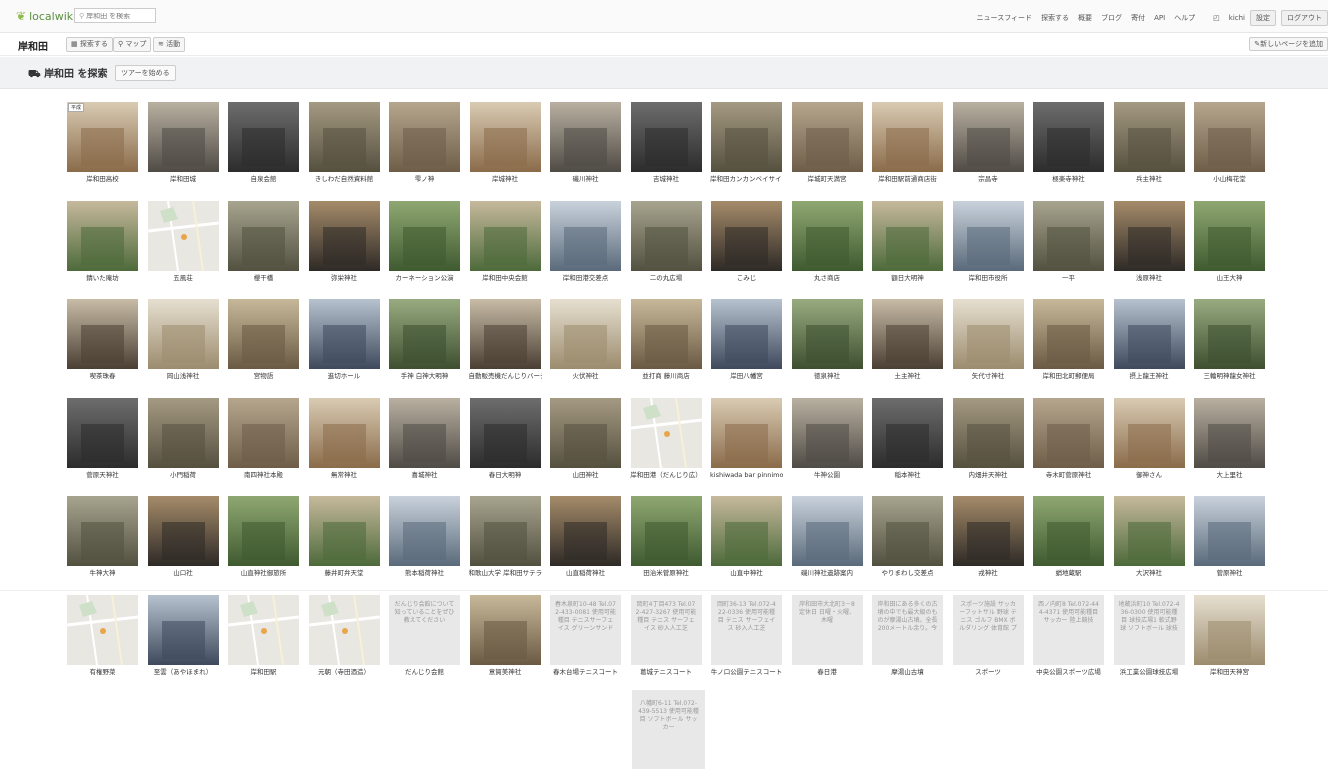 This screenshot has width=1328, height=769. I want to click on page-tile: 大上里社, so click(1229, 439).